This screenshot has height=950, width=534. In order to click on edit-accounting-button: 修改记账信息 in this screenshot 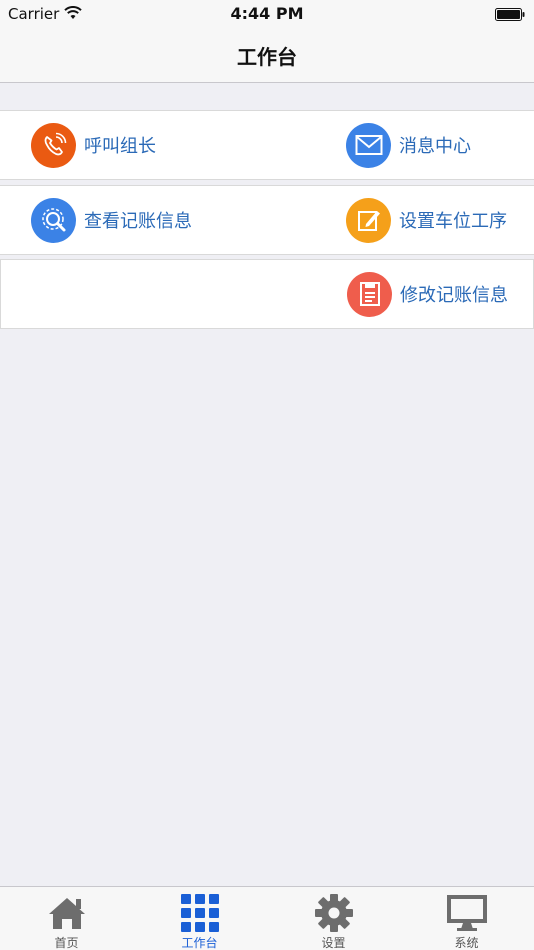, I will do `click(427, 294)`.